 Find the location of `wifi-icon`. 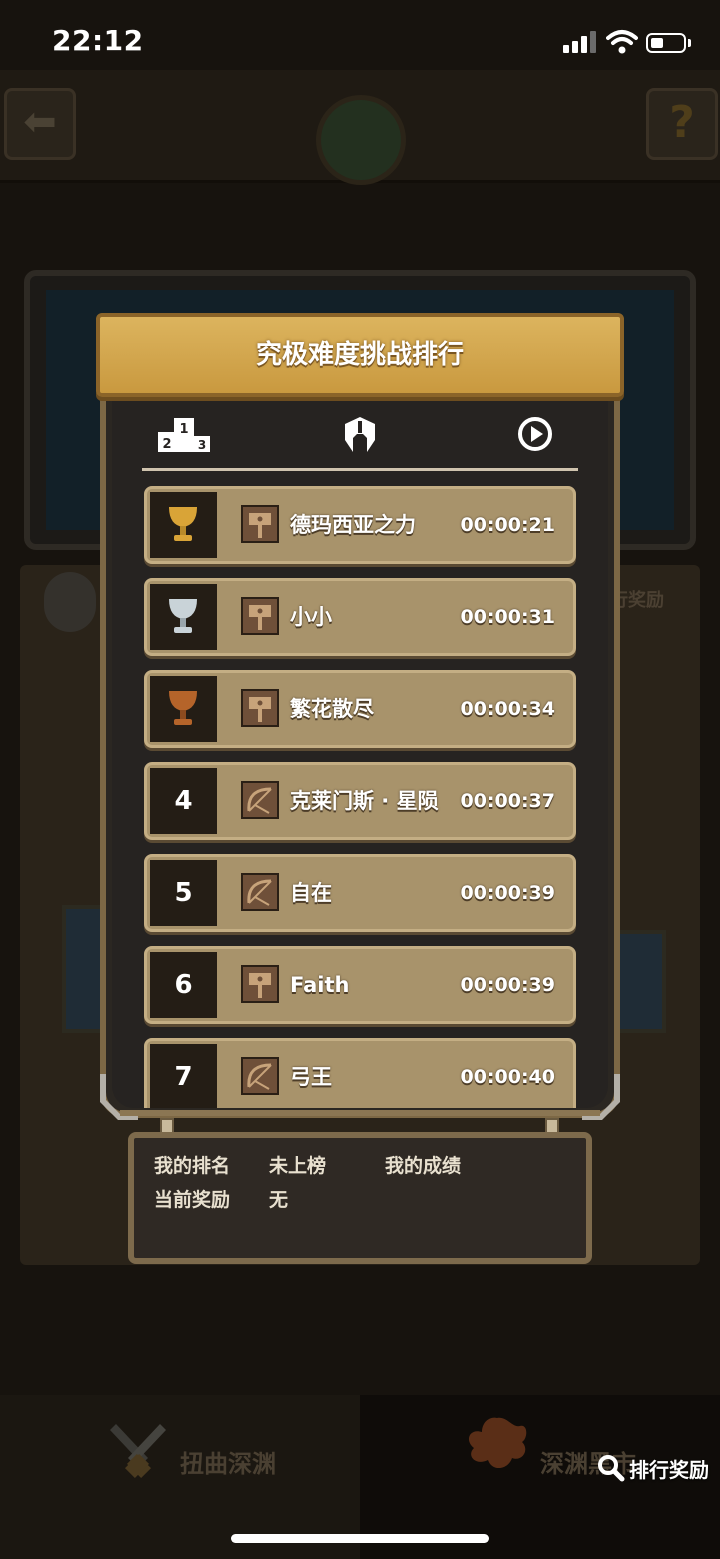

wifi-icon is located at coordinates (622, 42).